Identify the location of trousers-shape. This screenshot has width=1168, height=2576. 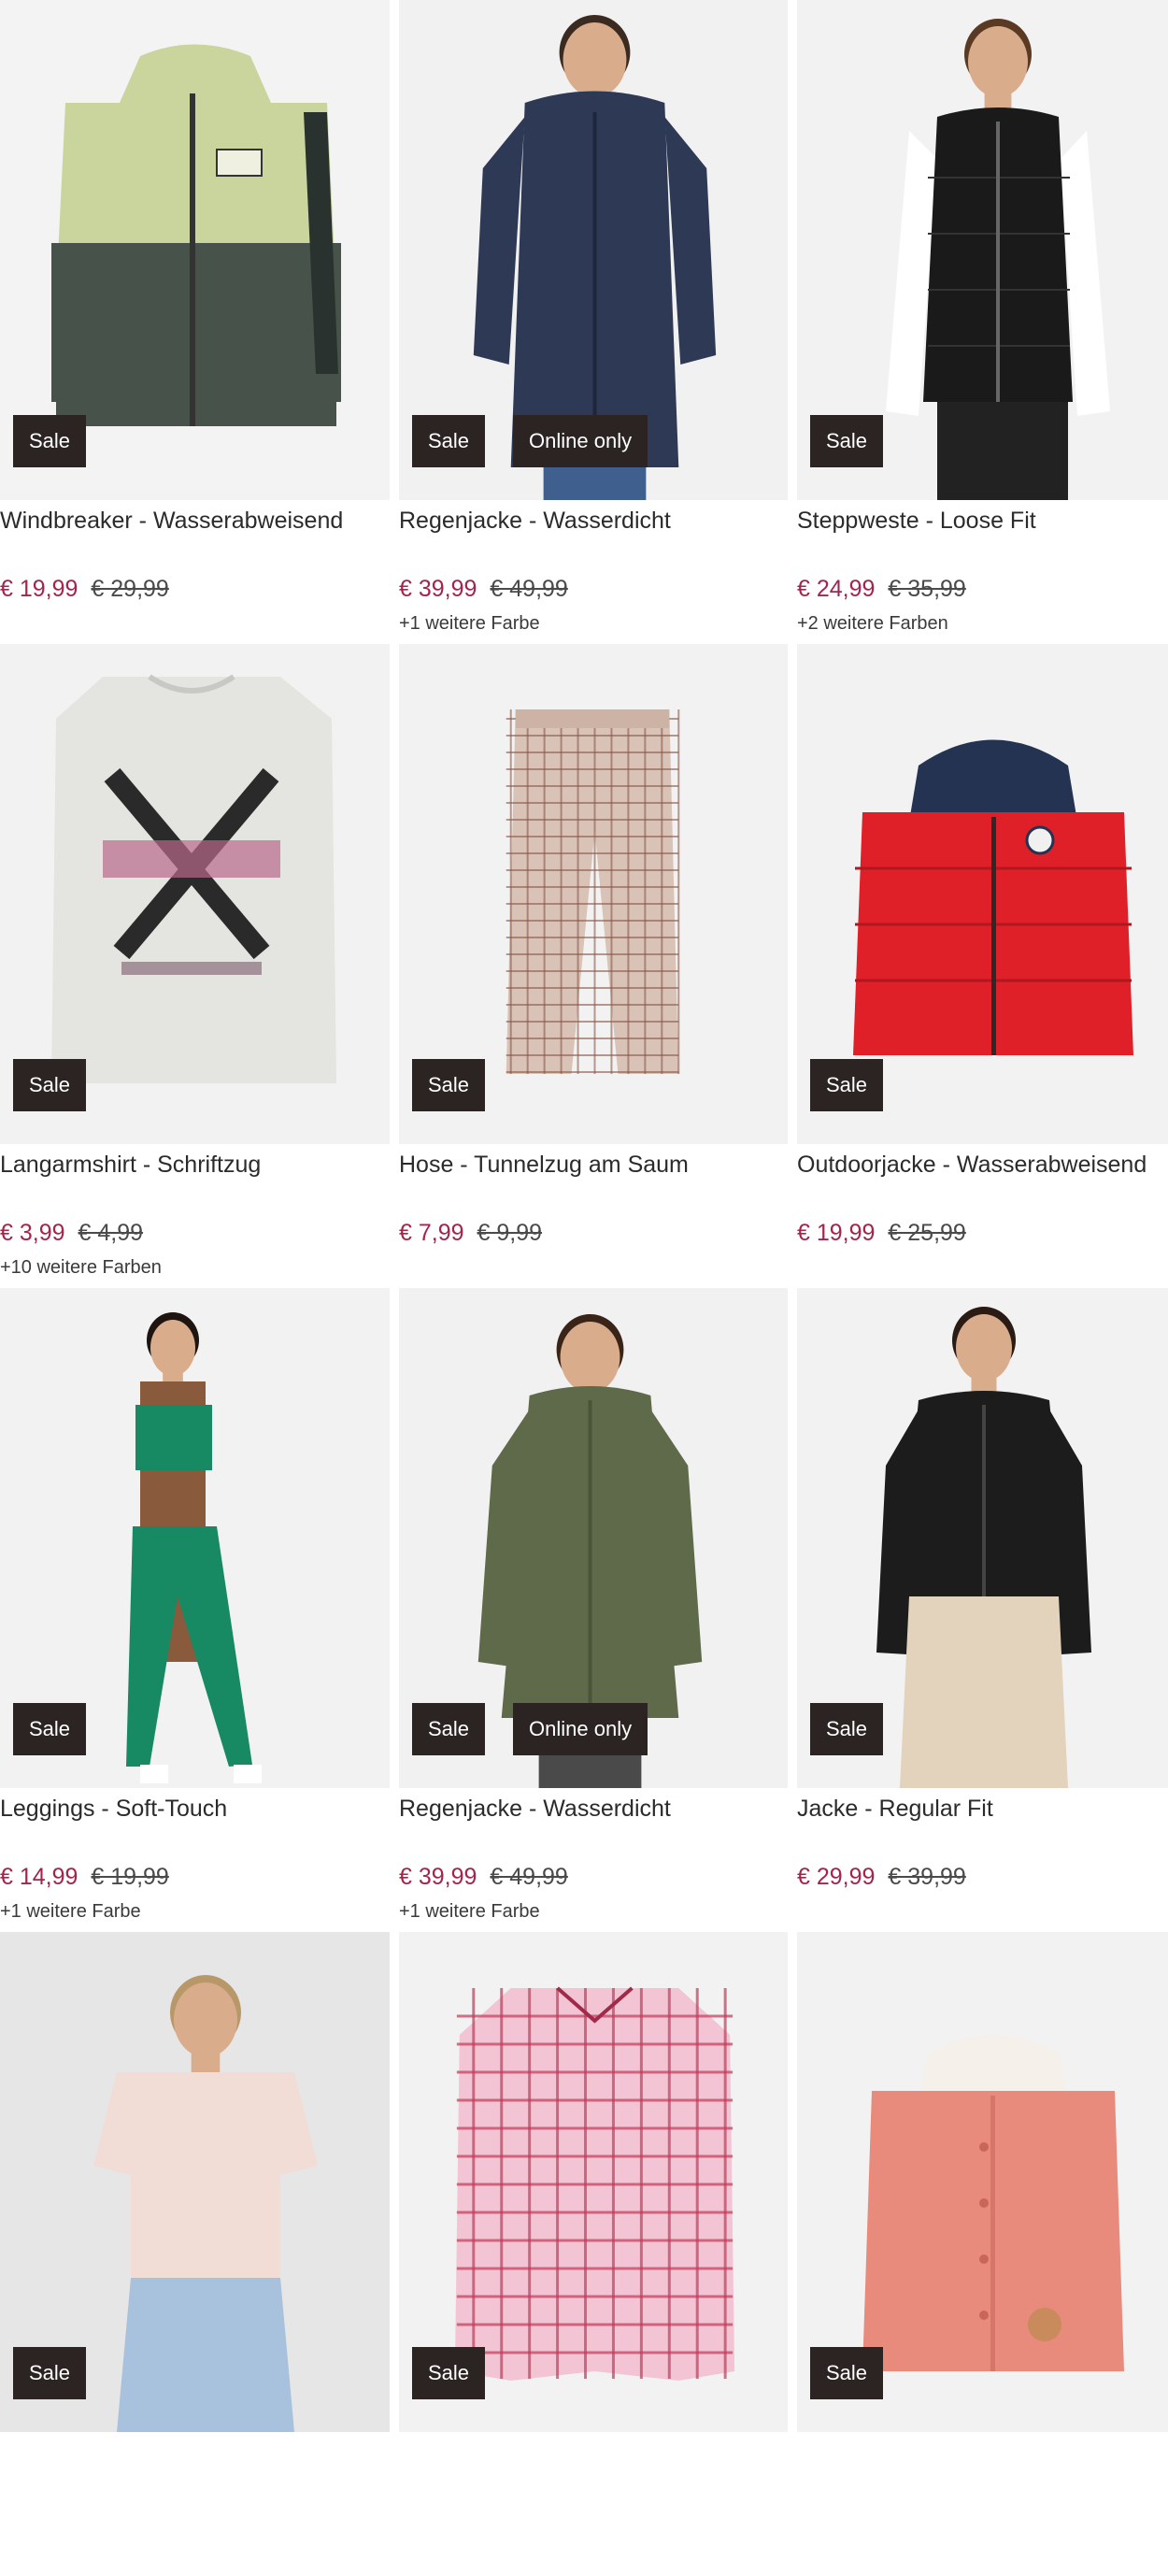
(984, 1692).